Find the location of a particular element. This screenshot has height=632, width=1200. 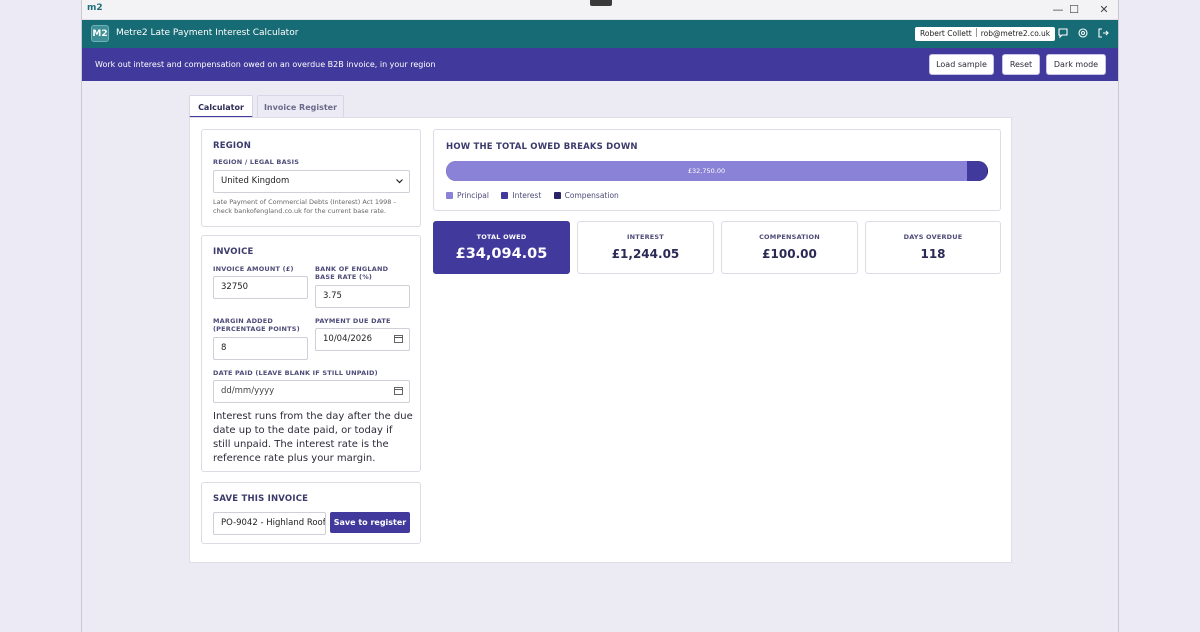

region-select: United Kingdom is located at coordinates (311, 181).